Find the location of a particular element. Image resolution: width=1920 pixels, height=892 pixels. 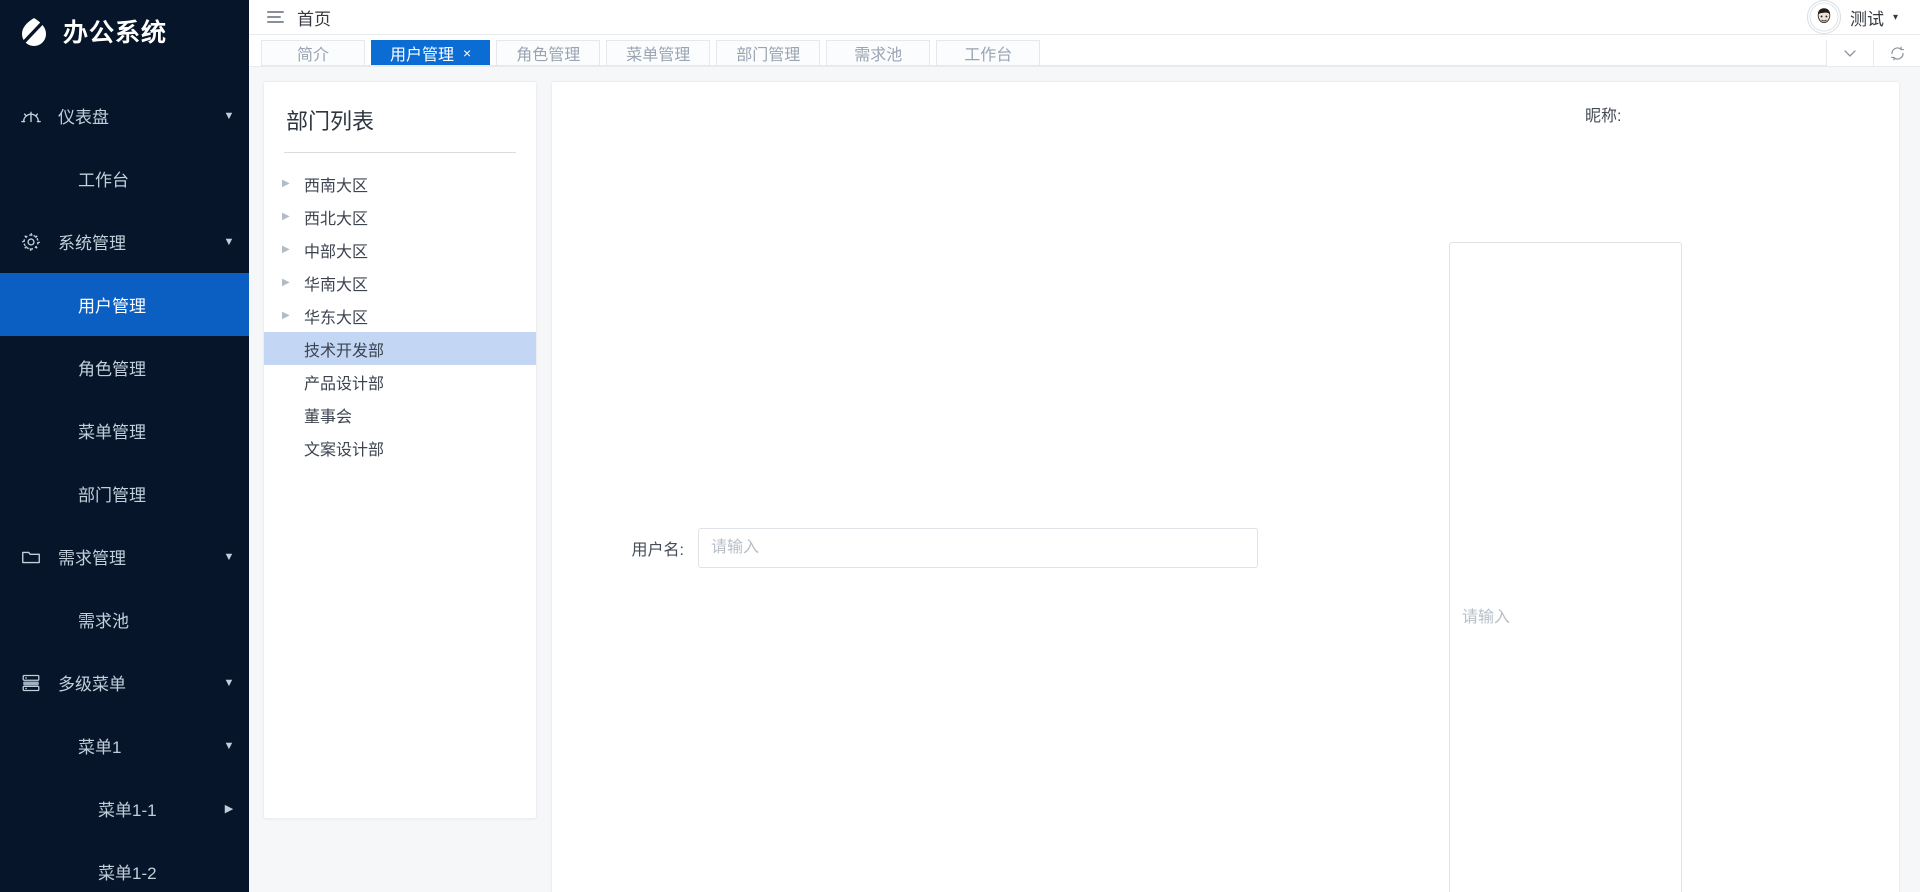

server-icon is located at coordinates (31, 683).